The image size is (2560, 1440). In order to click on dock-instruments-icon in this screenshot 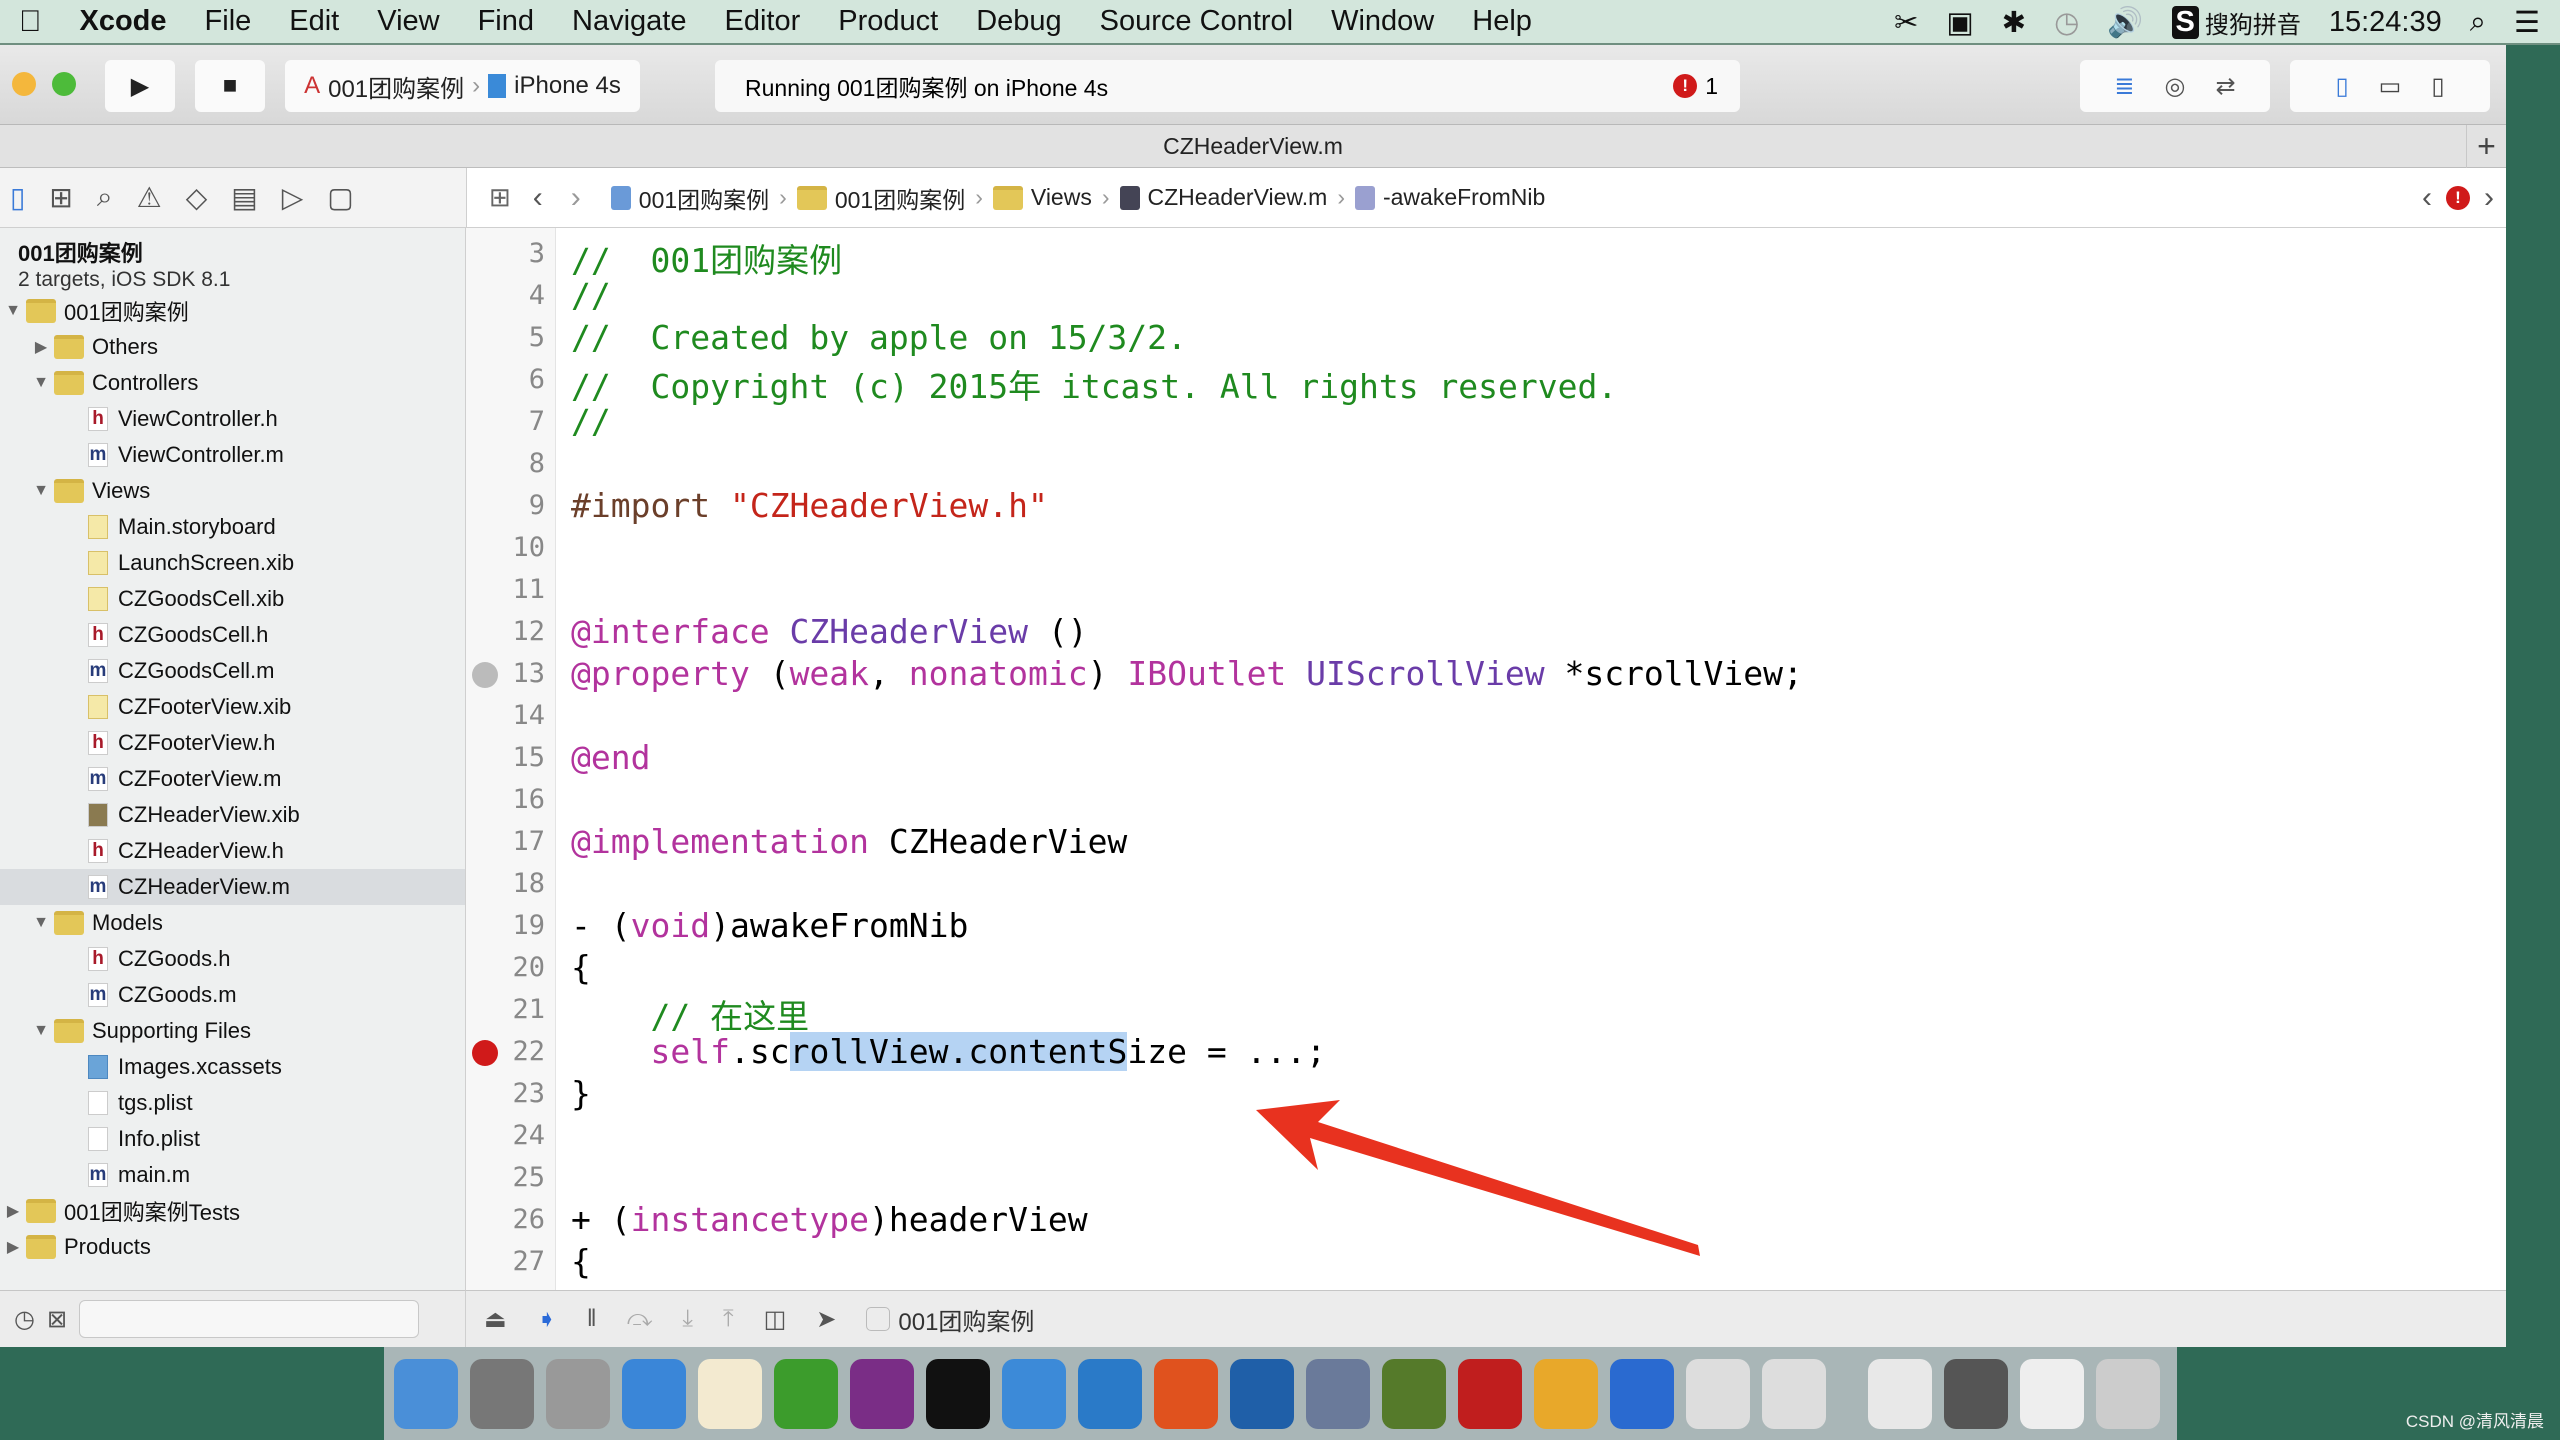, I will do `click(1414, 1393)`.